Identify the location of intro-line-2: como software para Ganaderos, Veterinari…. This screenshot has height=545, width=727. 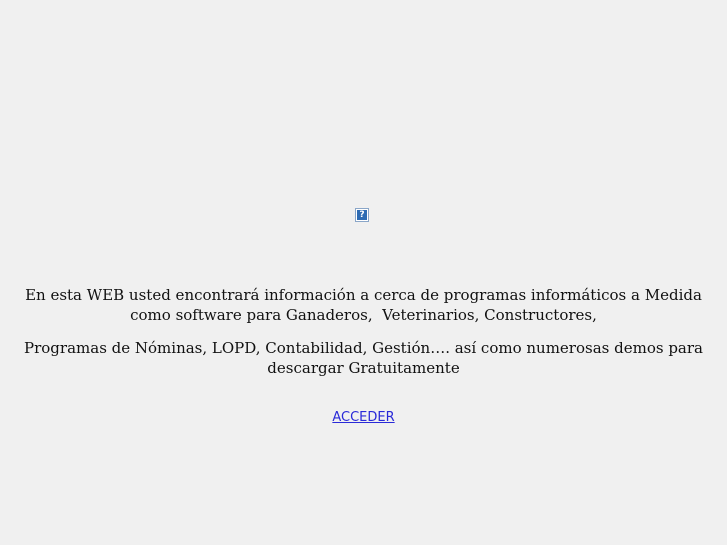
(363, 315).